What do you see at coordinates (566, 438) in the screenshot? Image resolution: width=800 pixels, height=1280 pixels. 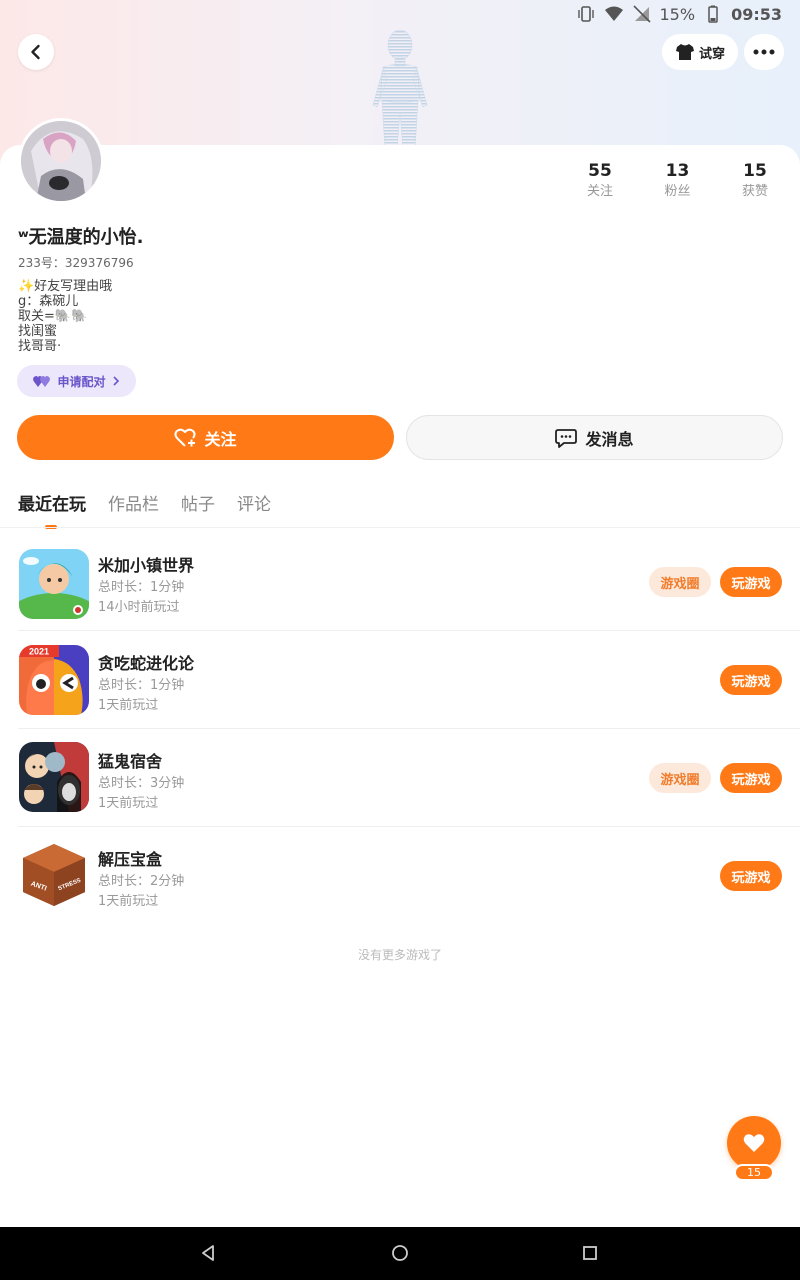 I see `chat-bubble-icon` at bounding box center [566, 438].